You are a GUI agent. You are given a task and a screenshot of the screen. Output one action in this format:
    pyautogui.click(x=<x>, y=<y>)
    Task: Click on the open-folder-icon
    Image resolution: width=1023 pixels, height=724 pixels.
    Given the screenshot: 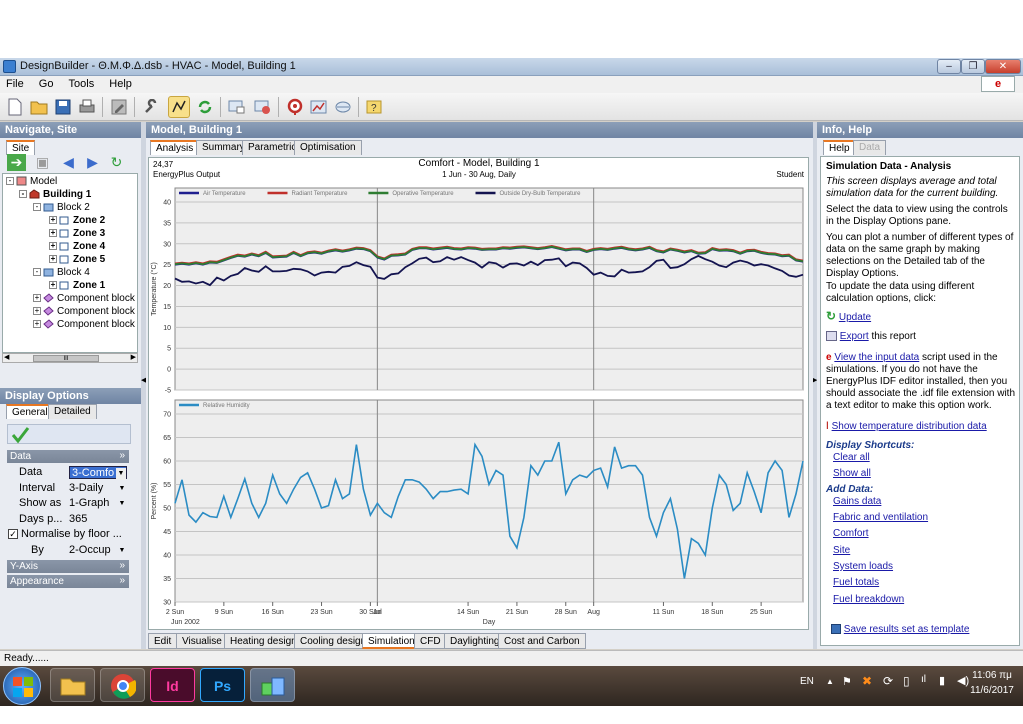 What is the action you would take?
    pyautogui.click(x=39, y=107)
    